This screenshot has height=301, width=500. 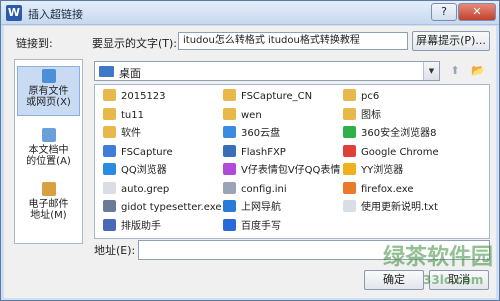 I want to click on file-item: pc6, so click(x=361, y=97).